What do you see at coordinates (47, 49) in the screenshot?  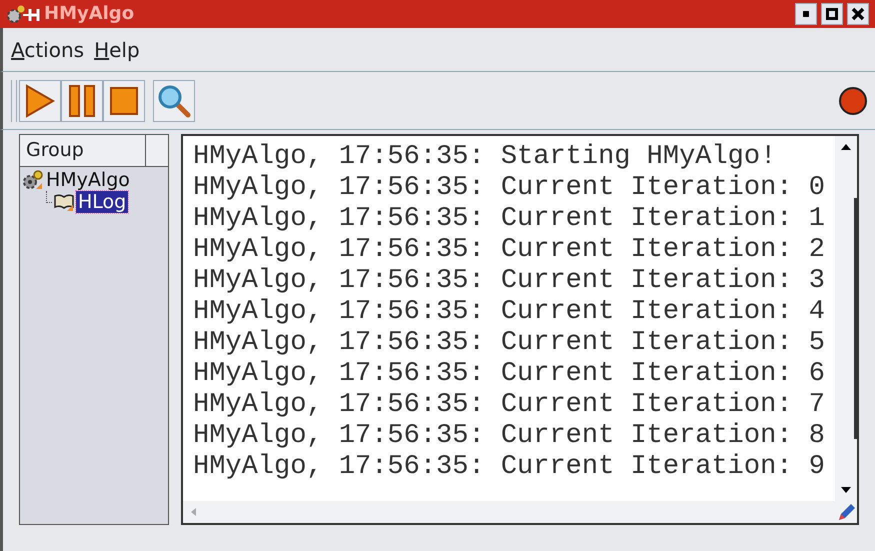 I see `menu-item: Actions` at bounding box center [47, 49].